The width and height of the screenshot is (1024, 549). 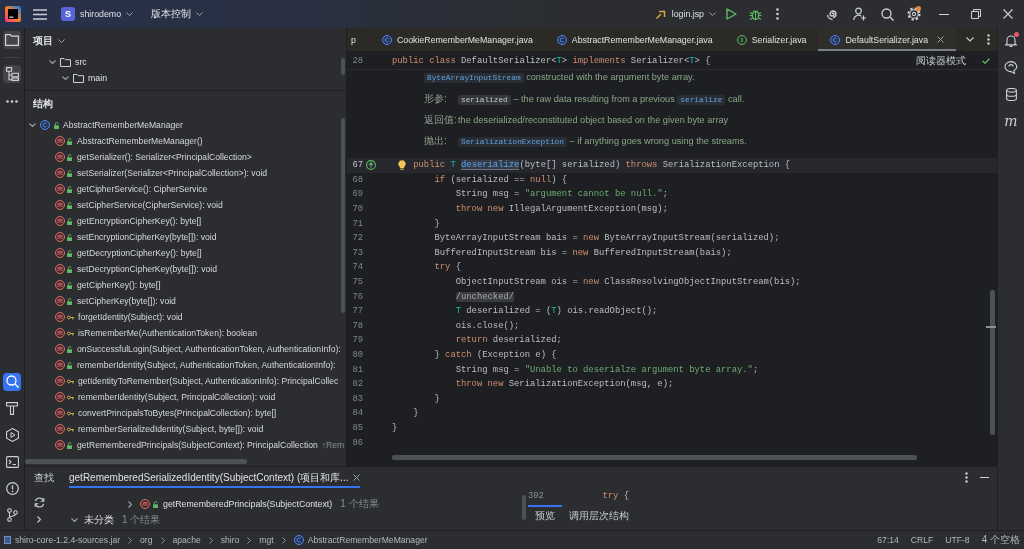 I want to click on structure-item: getIdentityToRemember(Subject, AuthenticationInfo): PrincipalCollec, so click(x=197, y=381).